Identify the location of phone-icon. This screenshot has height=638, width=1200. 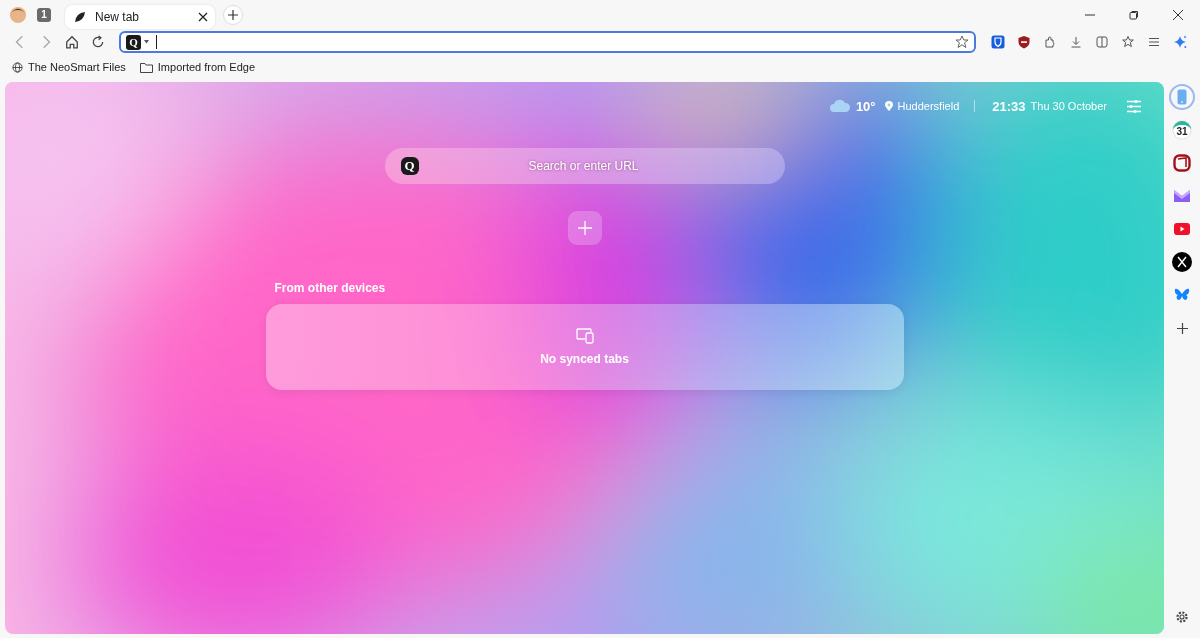
(1182, 97).